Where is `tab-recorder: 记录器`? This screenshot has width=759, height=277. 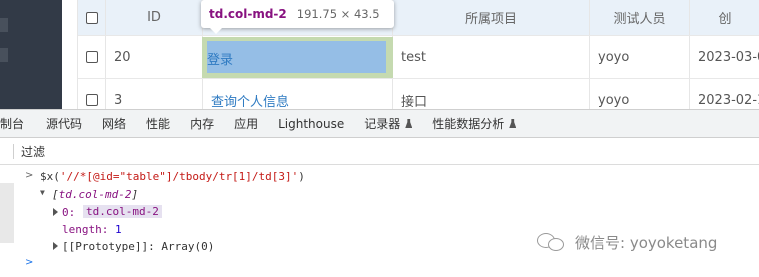 tab-recorder: 记录器 is located at coordinates (388, 123).